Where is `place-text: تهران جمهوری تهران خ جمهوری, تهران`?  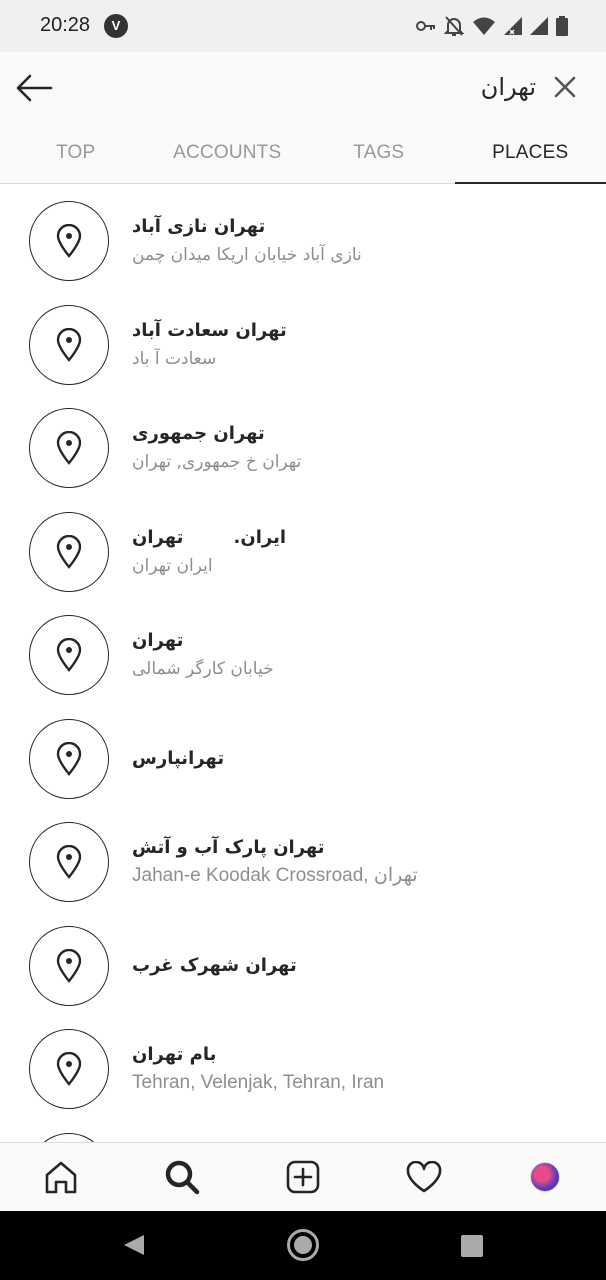 place-text: تهران جمهوری تهران خ جمهوری, تهران is located at coordinates (359, 448).